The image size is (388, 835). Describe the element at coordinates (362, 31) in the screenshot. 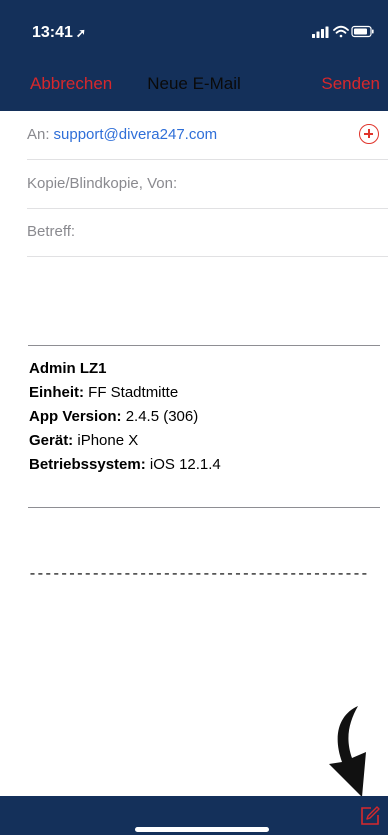

I see `battery-icon` at that location.